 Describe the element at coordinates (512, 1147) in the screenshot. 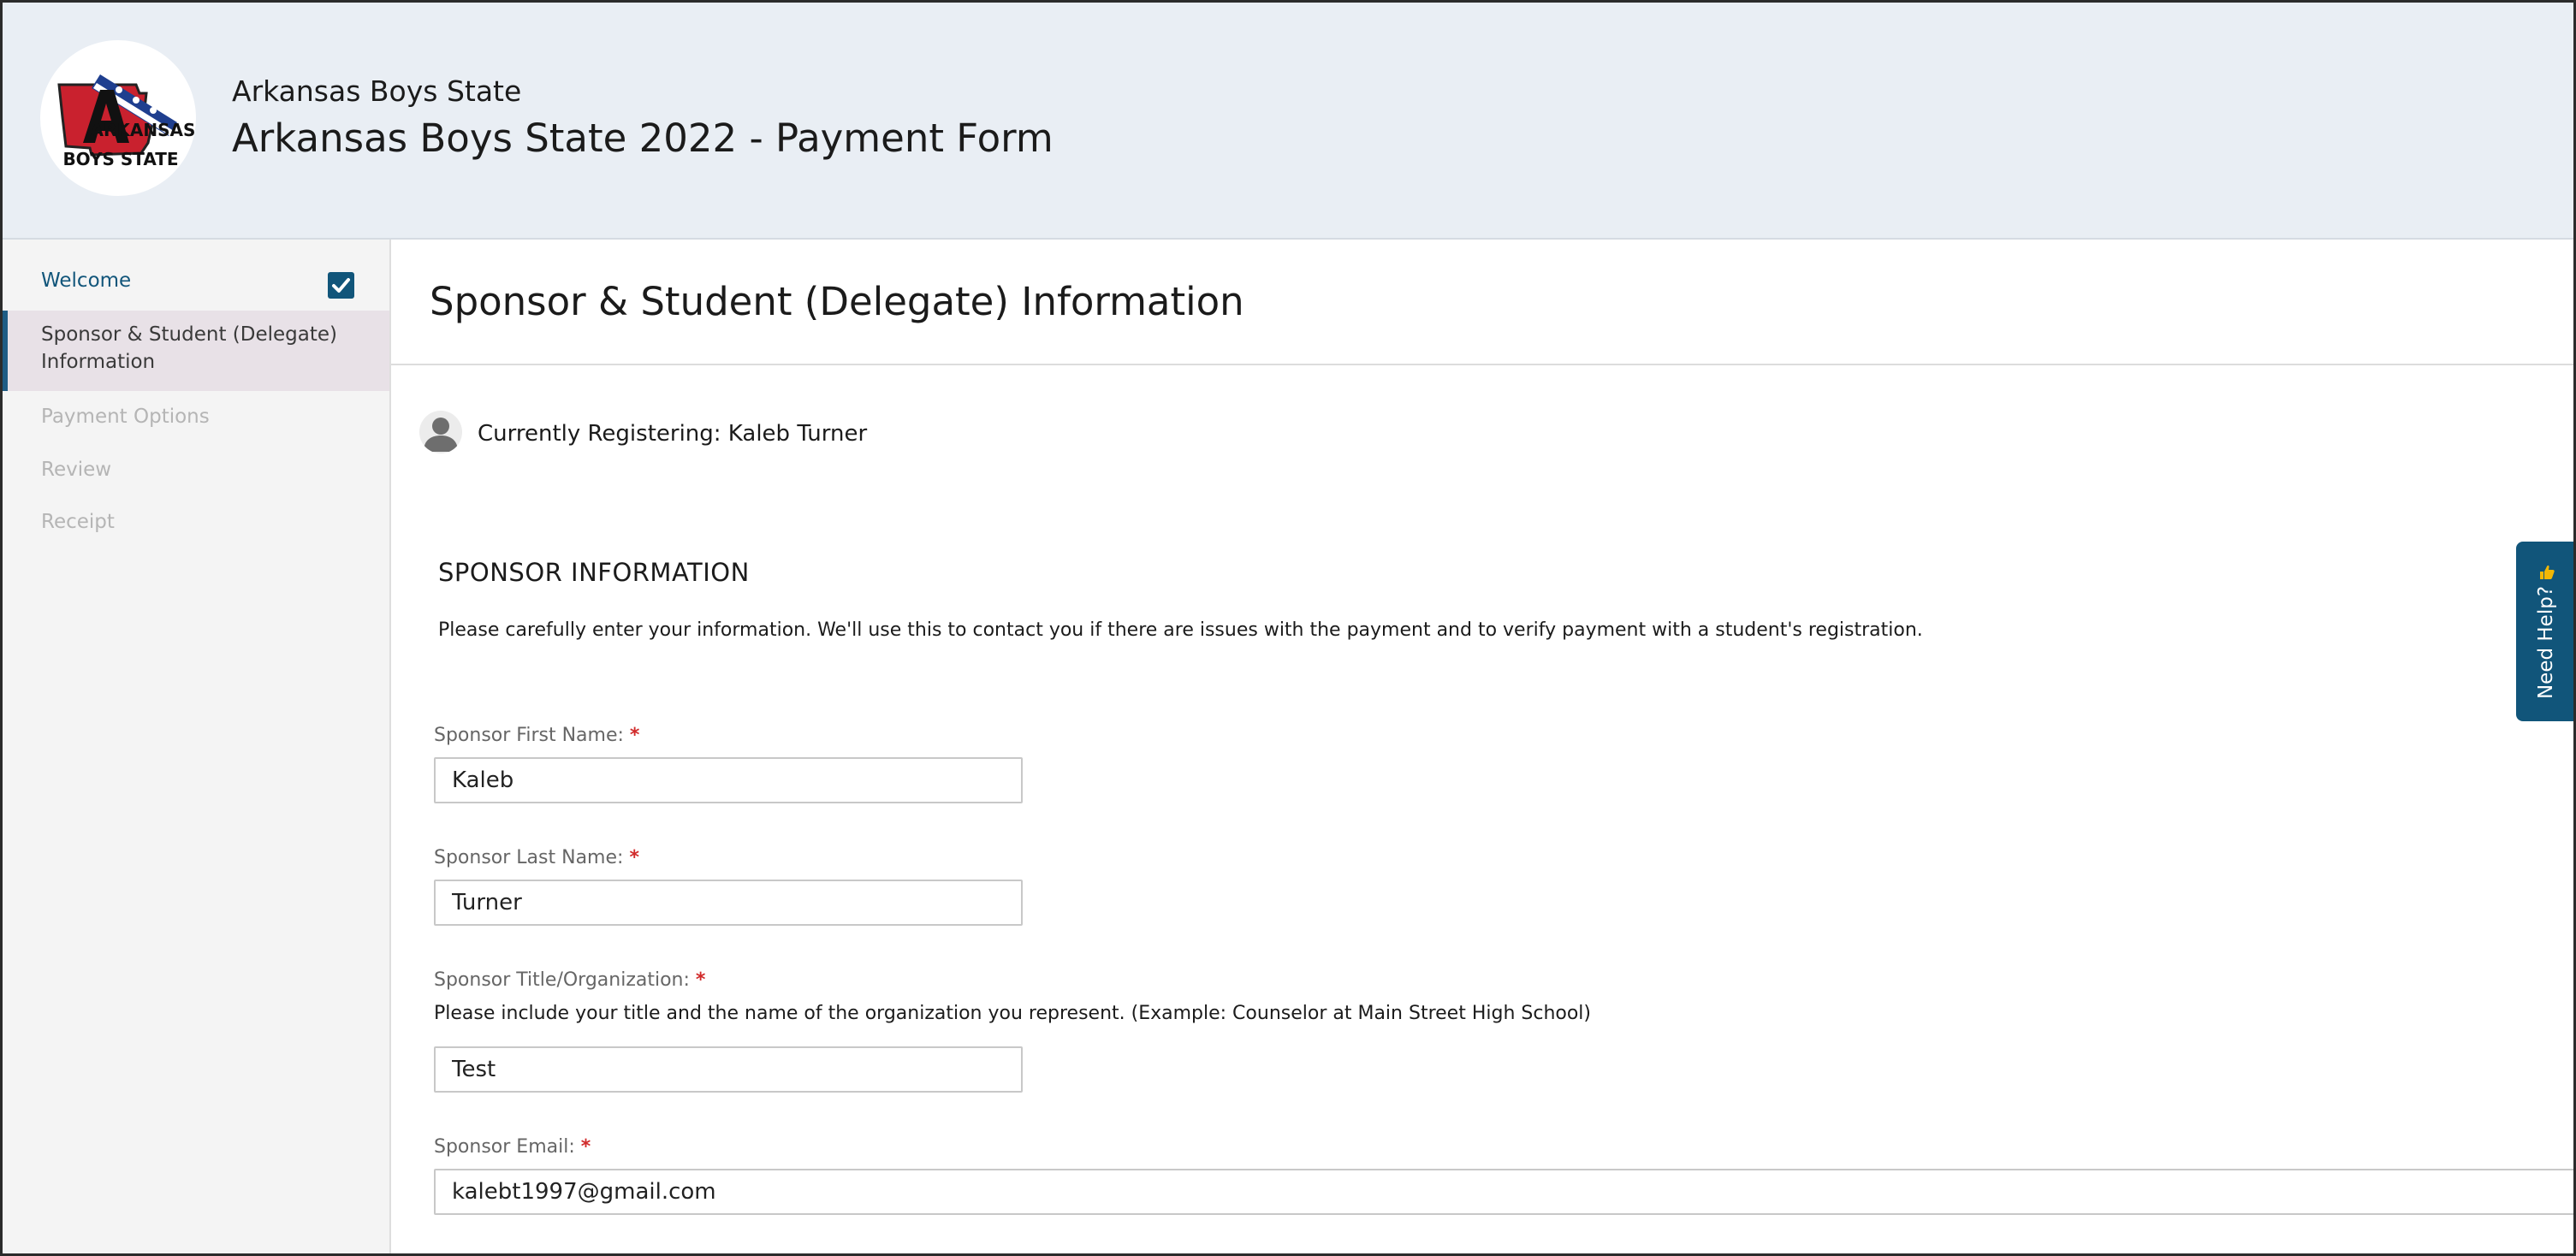

I see `email-label: Sponsor Email: *` at that location.